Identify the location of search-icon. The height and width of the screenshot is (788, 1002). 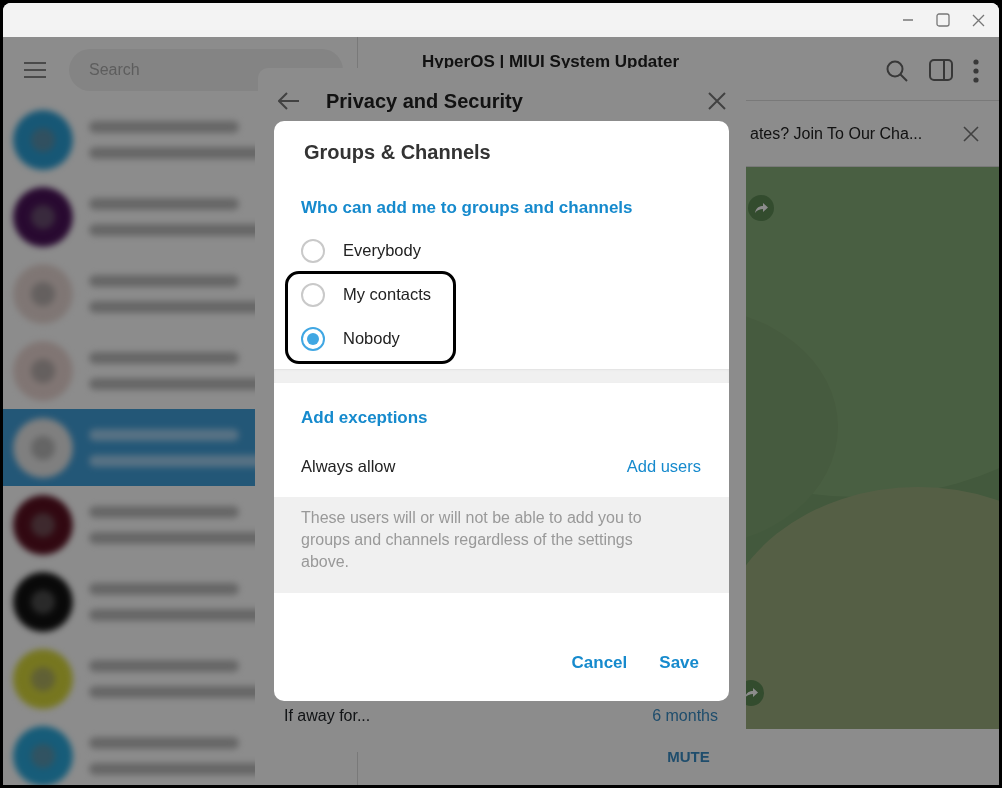
(897, 71).